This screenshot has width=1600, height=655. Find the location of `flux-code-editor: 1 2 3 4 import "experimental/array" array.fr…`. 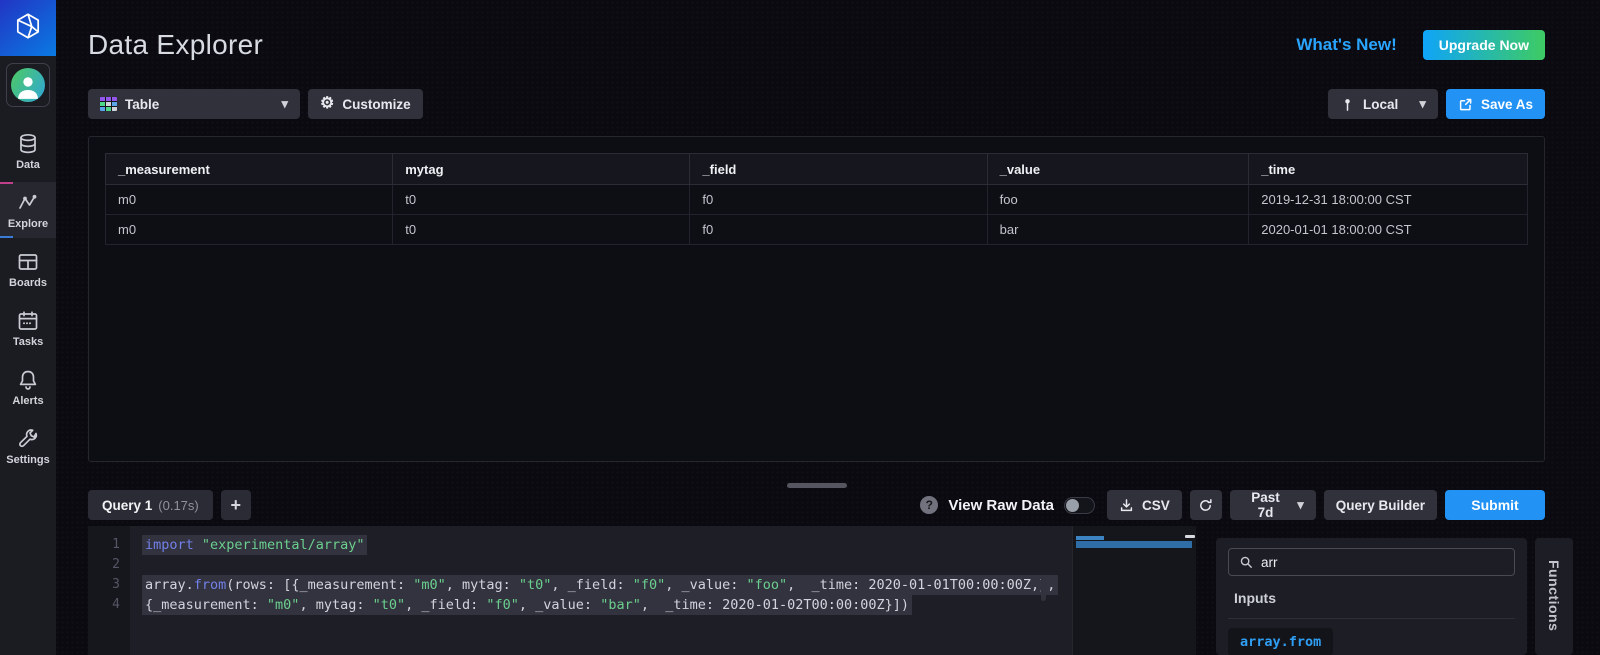

flux-code-editor: 1 2 3 4 import "experimental/array" array.fr… is located at coordinates (642, 590).